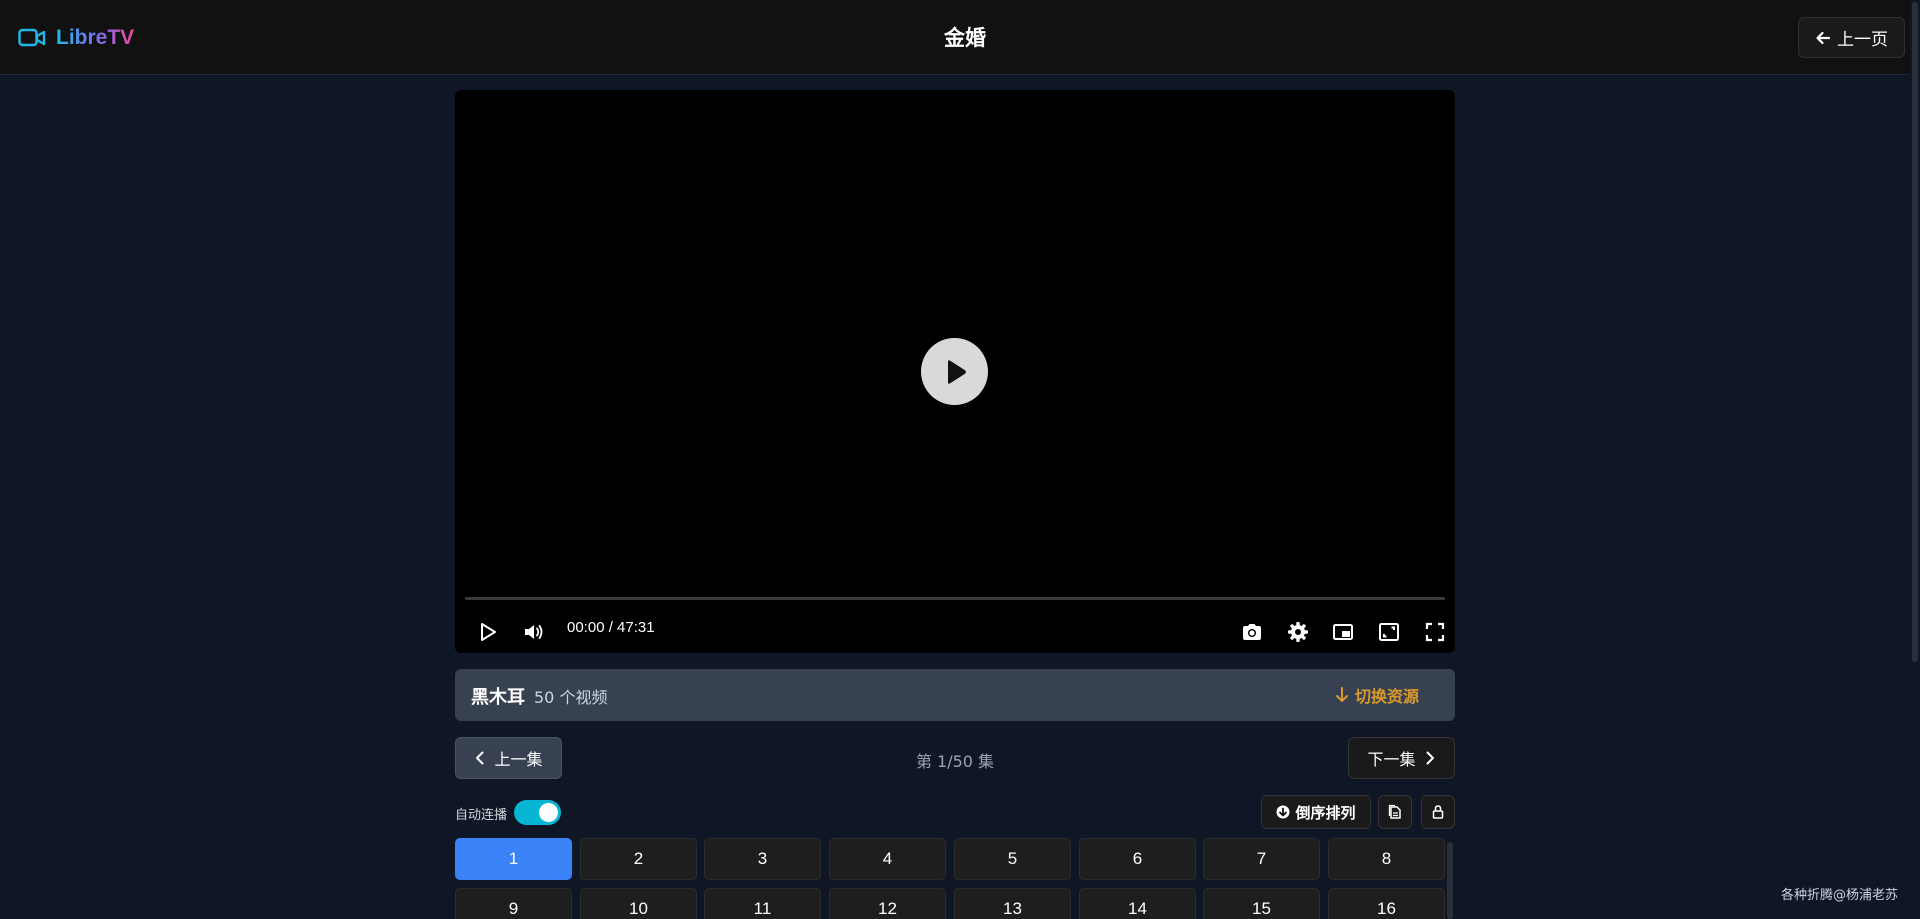 This screenshot has height=919, width=1920. I want to click on fullscreen-button, so click(1435, 632).